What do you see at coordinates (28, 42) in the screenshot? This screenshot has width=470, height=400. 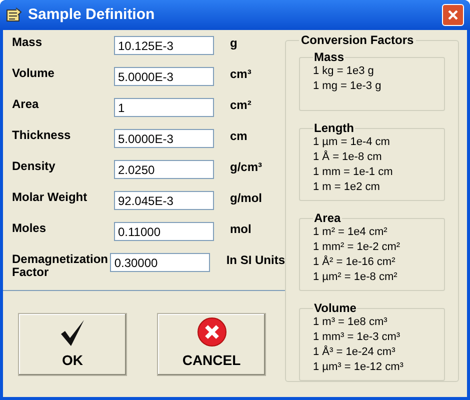 I see `field-label: Mass` at bounding box center [28, 42].